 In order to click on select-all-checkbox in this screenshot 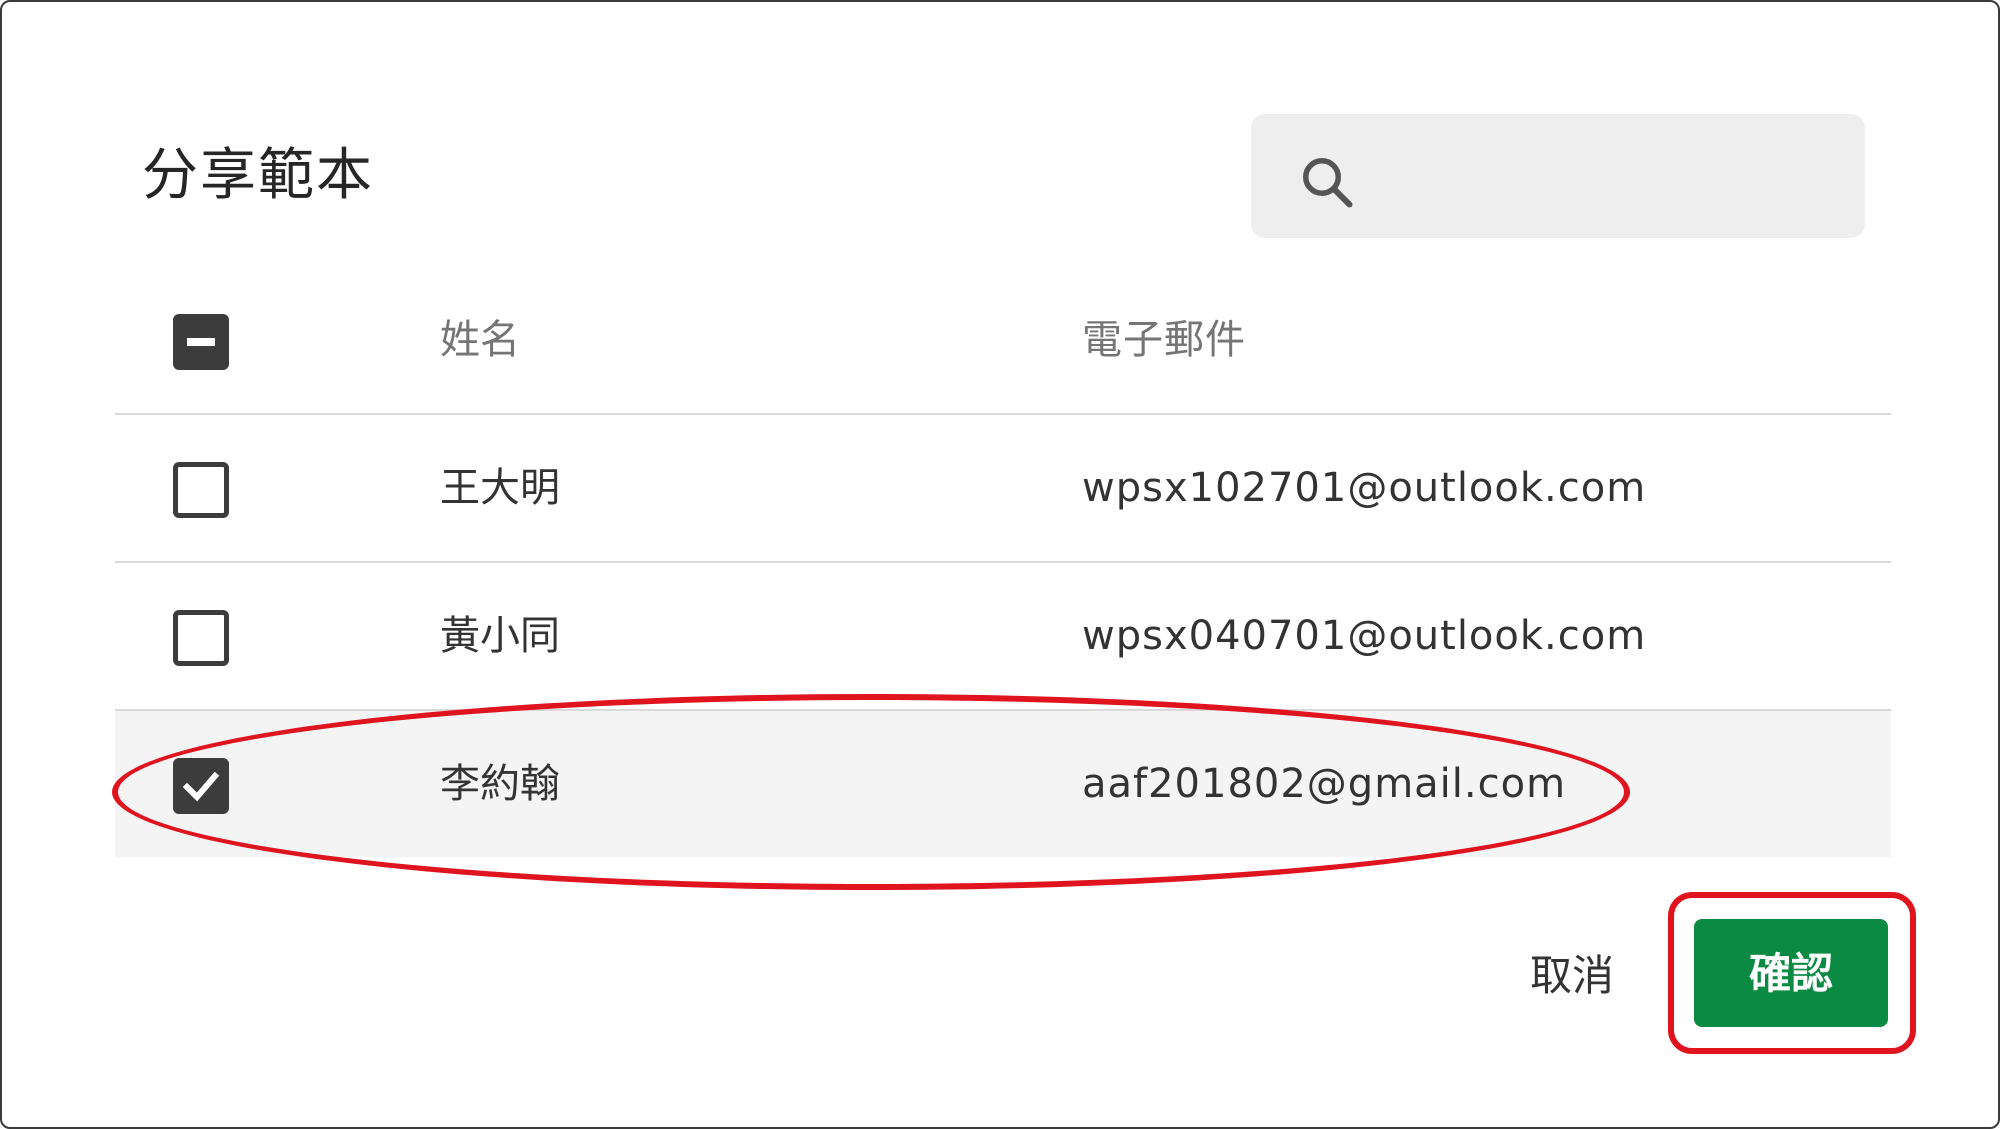, I will do `click(201, 342)`.